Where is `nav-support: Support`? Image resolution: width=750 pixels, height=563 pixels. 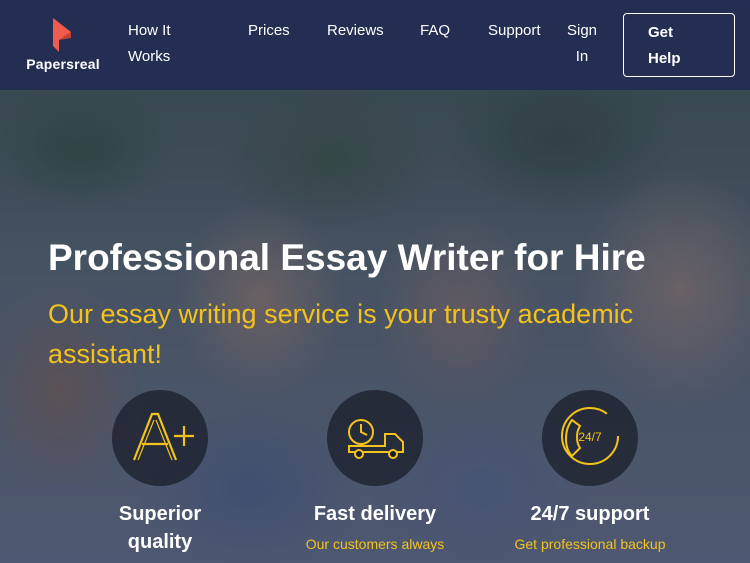 nav-support: Support is located at coordinates (514, 31).